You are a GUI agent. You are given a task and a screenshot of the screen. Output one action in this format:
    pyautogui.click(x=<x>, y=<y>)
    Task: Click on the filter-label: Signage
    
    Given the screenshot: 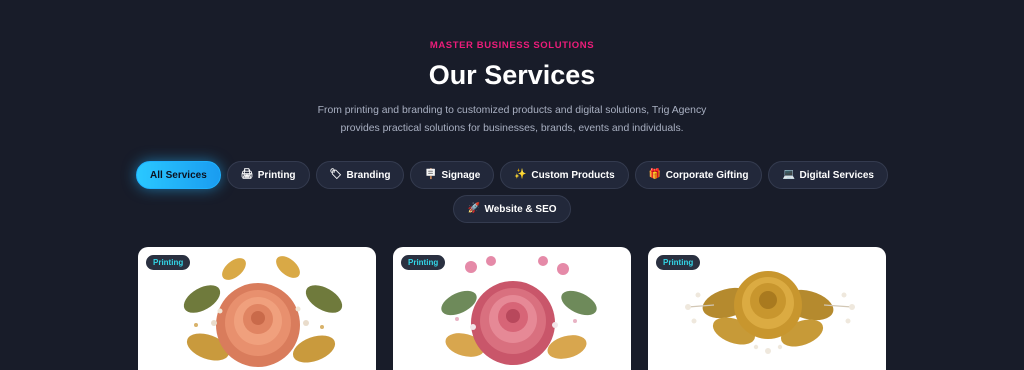 What is the action you would take?
    pyautogui.click(x=461, y=175)
    